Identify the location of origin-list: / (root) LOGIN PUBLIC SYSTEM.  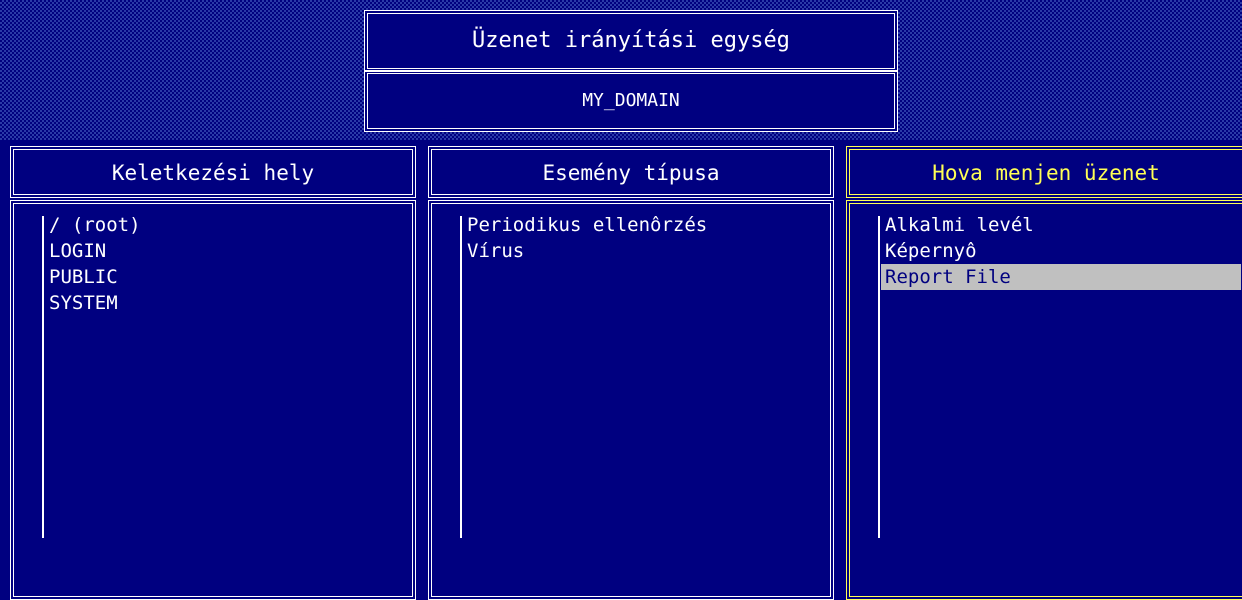
(227, 264).